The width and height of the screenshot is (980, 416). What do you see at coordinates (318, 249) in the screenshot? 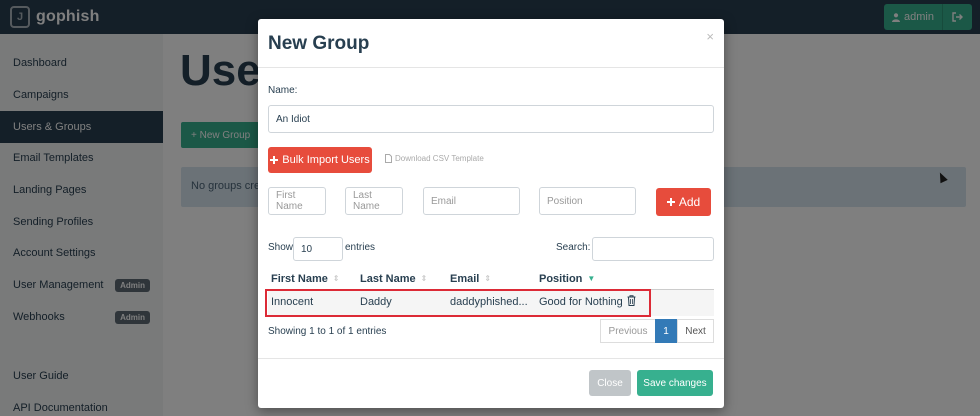
I see `entries-select: 10` at bounding box center [318, 249].